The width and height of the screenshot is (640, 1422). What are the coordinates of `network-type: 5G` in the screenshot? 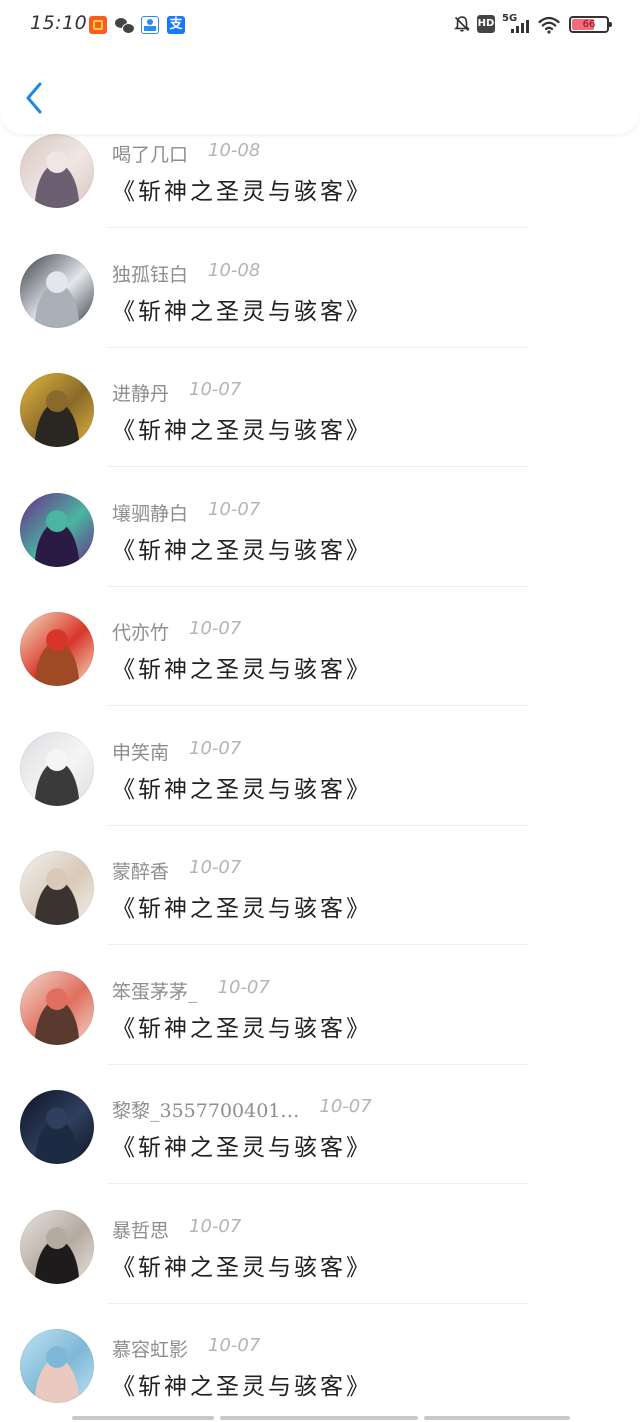 It's located at (510, 18).